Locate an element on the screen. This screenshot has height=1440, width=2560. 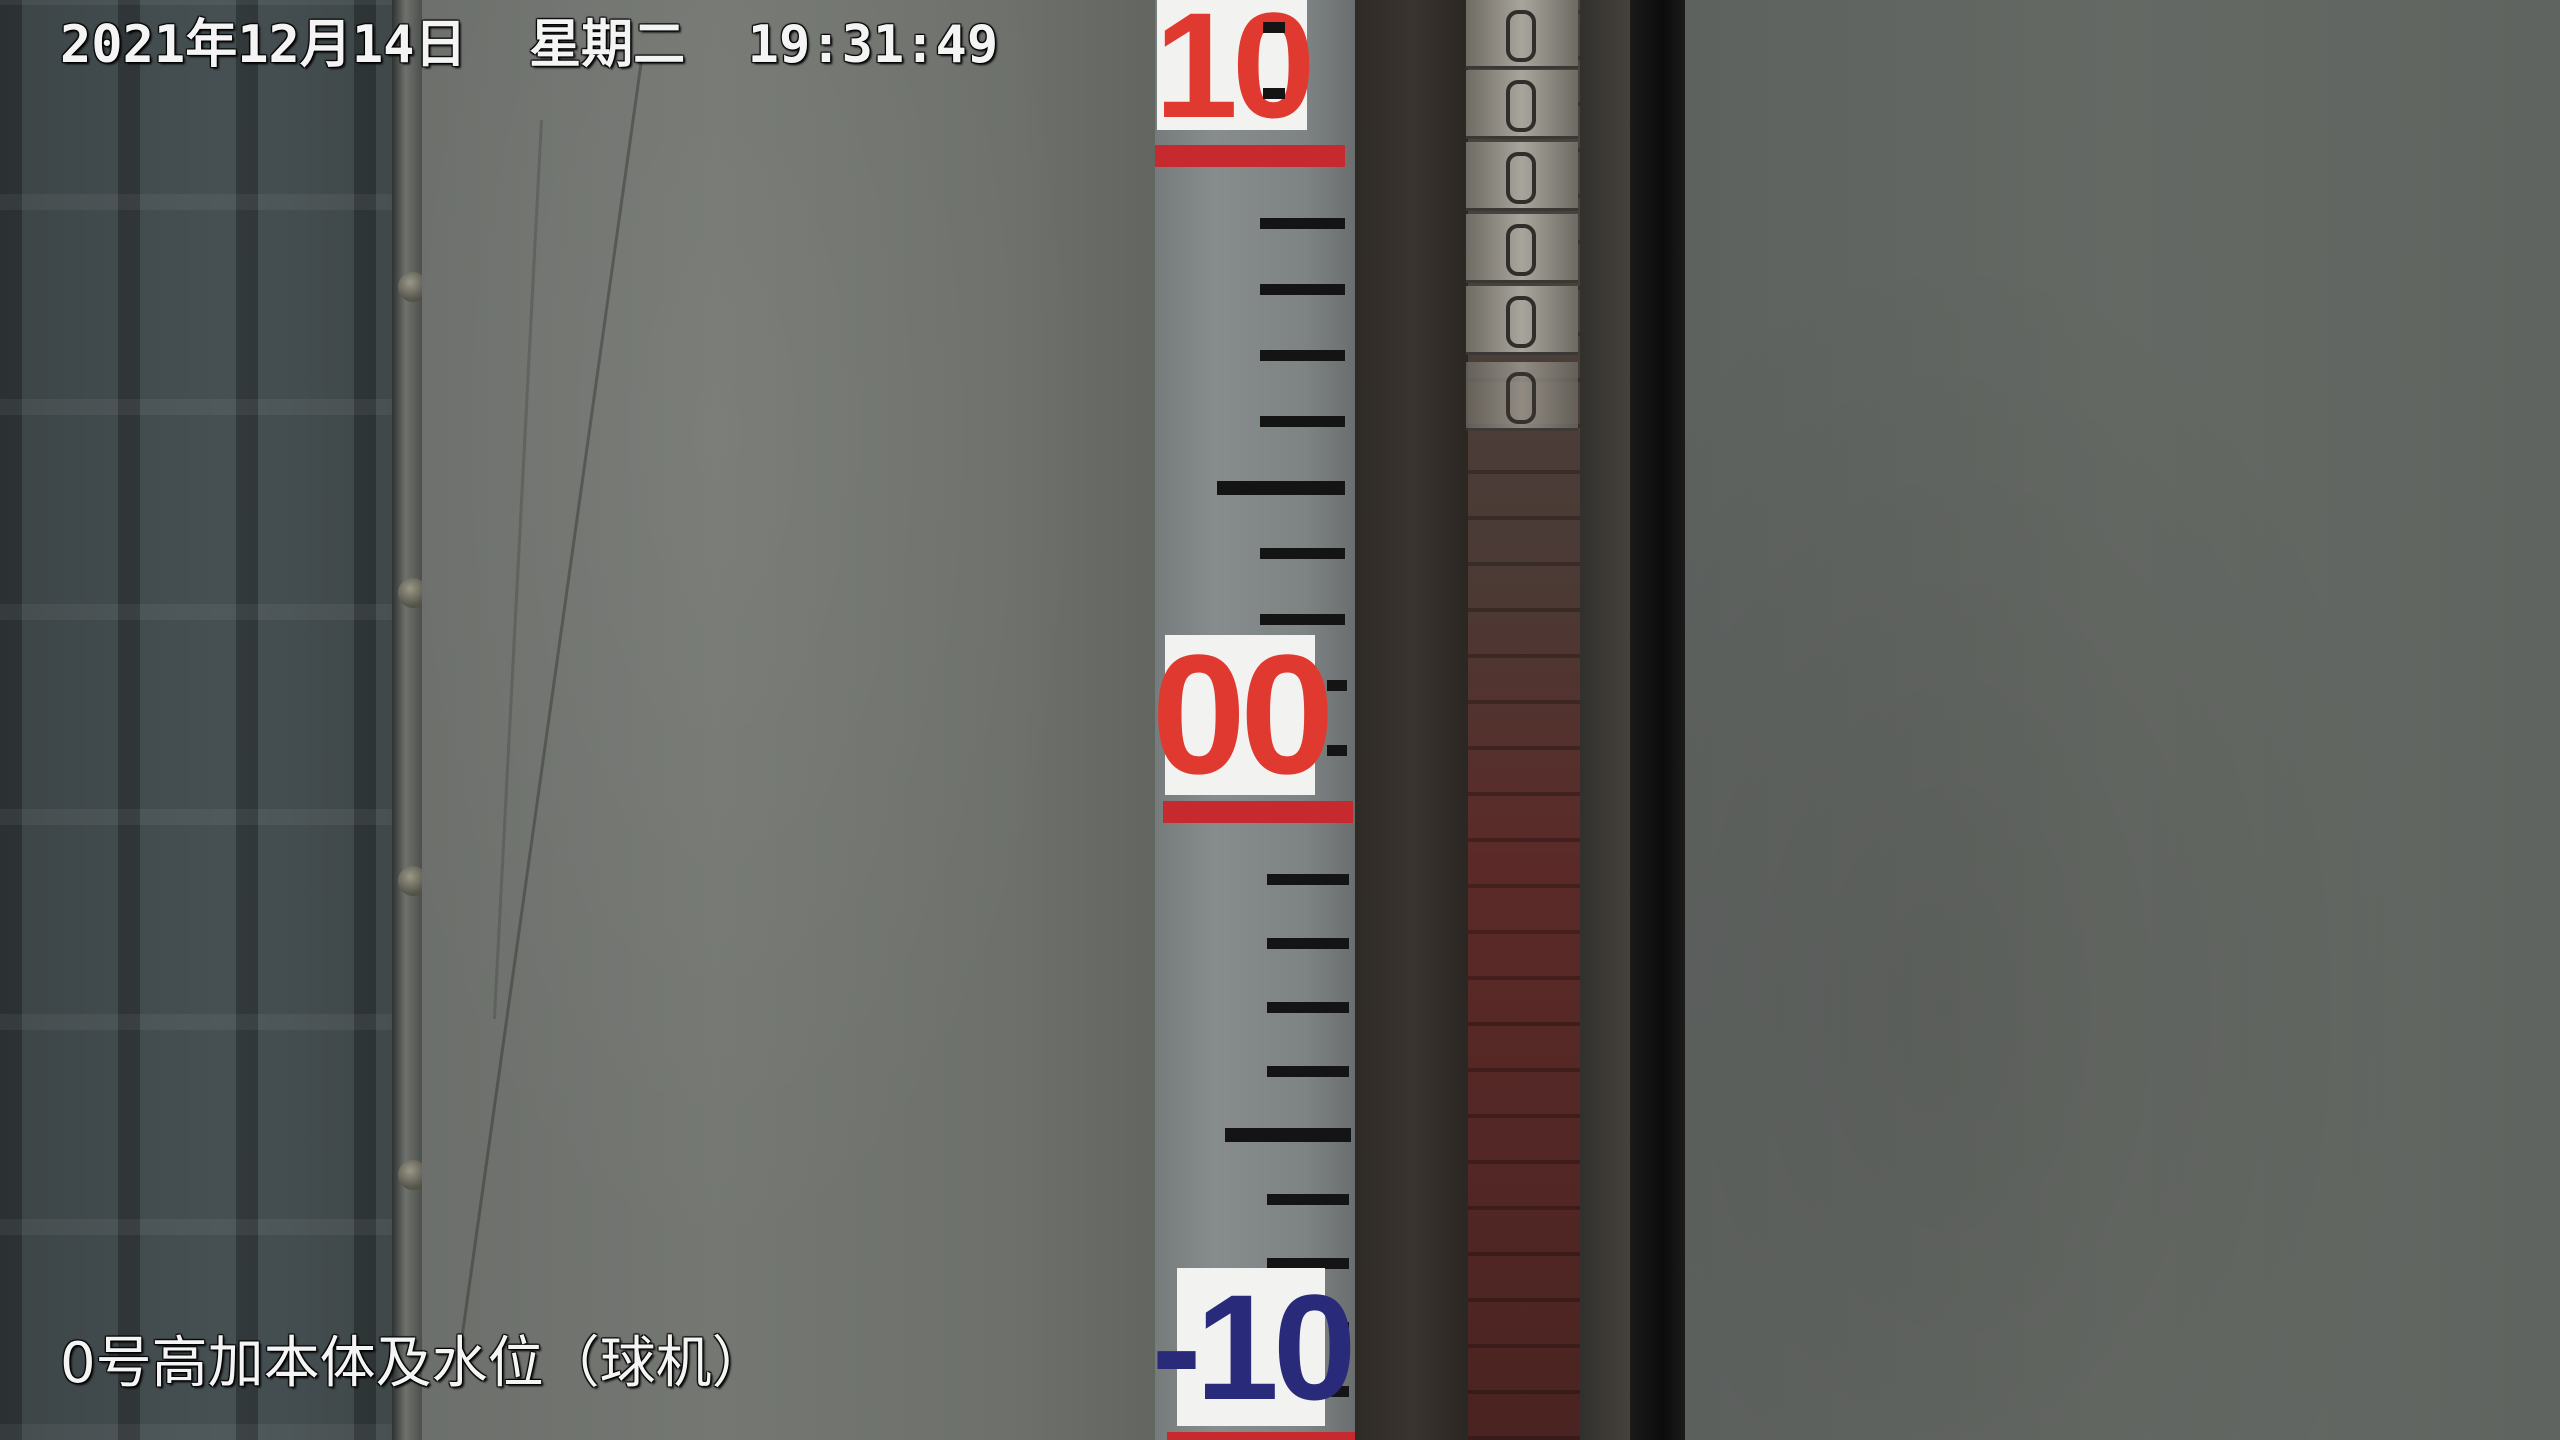
osd-timestamp: 2021年12月14日 星期二 19:31:49 is located at coordinates (529, 45).